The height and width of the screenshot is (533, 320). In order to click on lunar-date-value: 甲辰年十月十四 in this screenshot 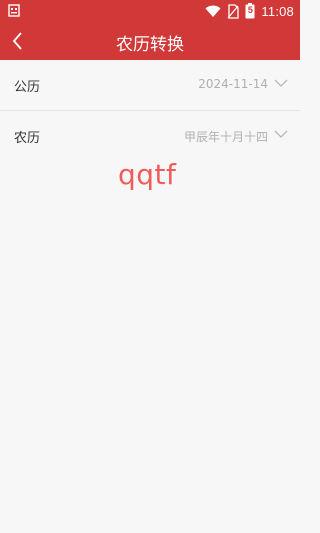, I will do `click(226, 136)`.